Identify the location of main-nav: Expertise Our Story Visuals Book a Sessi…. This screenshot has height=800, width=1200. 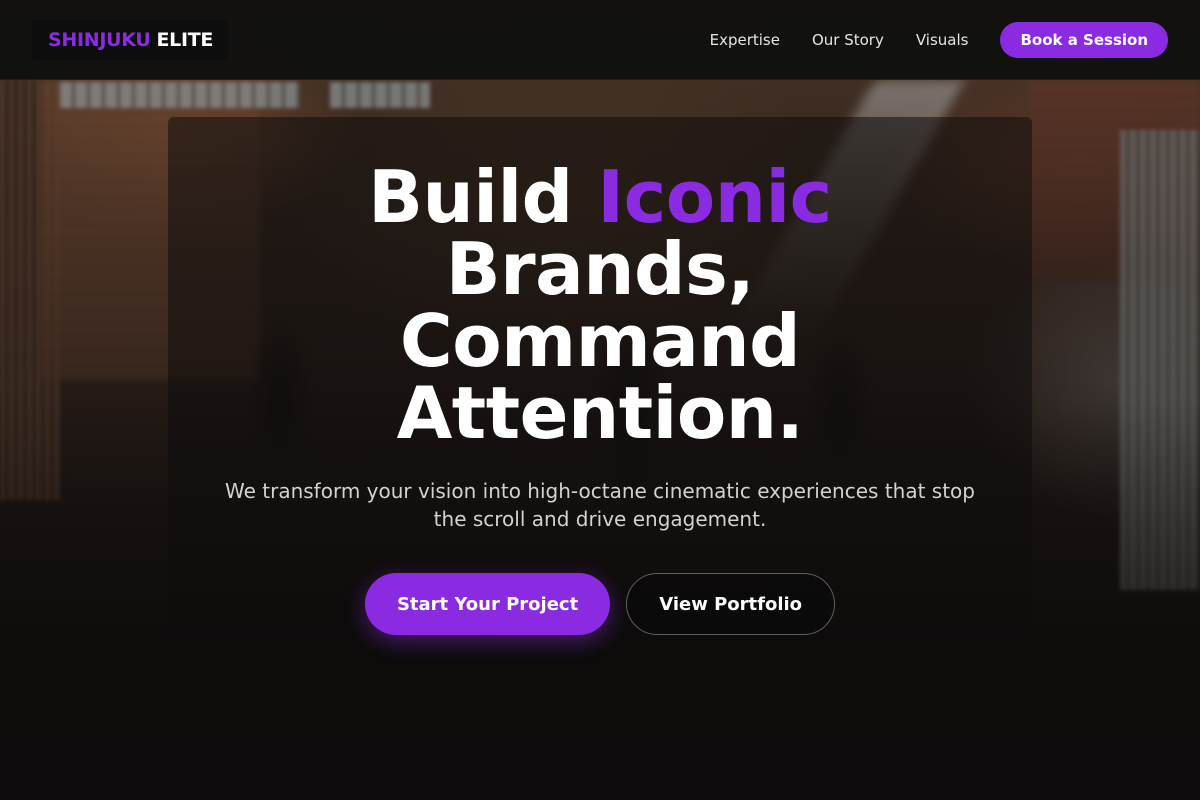
(939, 39).